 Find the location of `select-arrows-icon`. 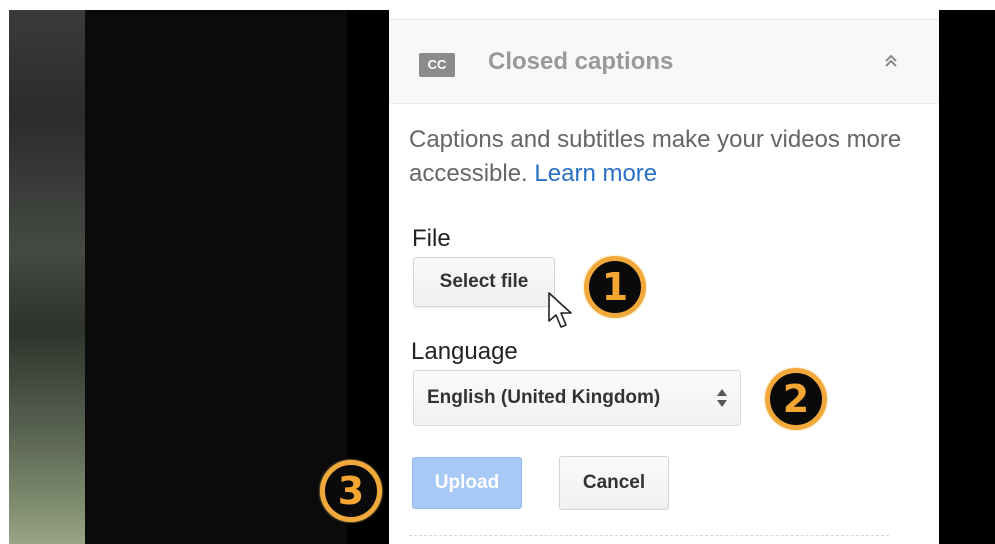

select-arrows-icon is located at coordinates (722, 398).